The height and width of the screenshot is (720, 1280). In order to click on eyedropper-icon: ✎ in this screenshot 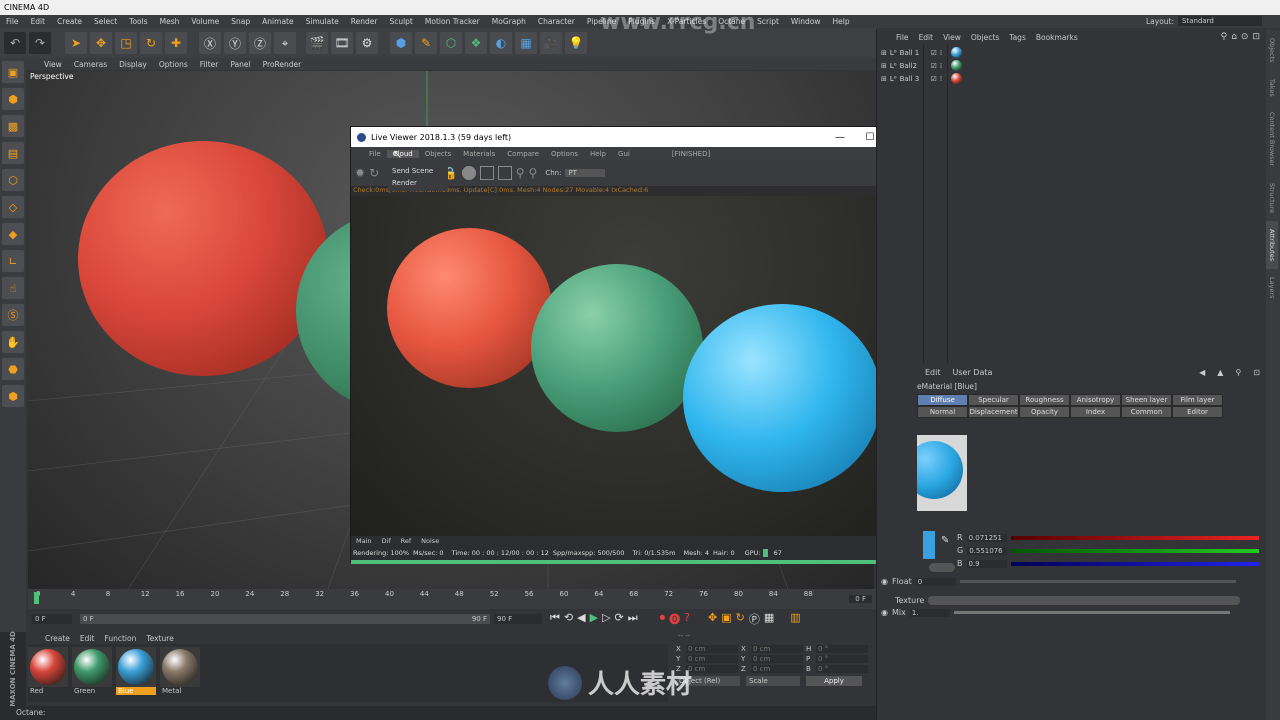, I will do `click(945, 540)`.